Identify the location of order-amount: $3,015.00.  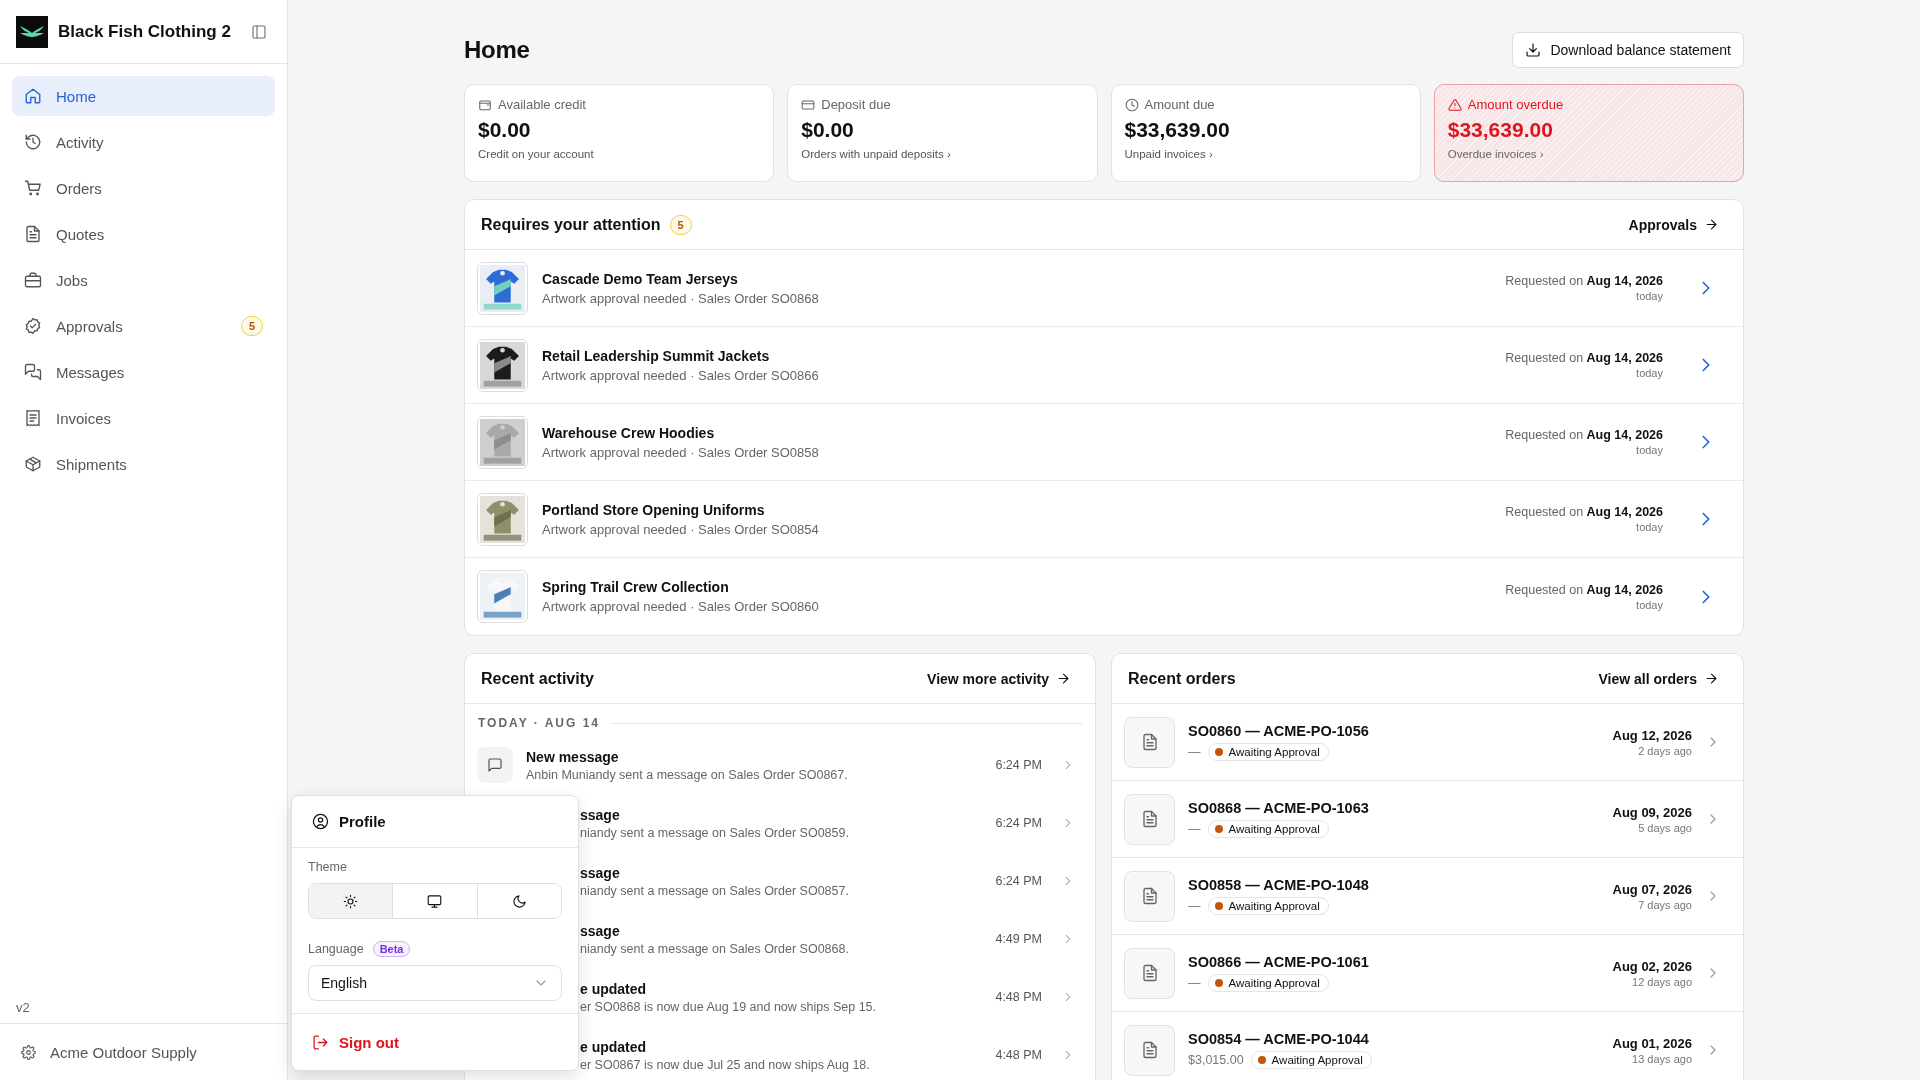
(1216, 1060).